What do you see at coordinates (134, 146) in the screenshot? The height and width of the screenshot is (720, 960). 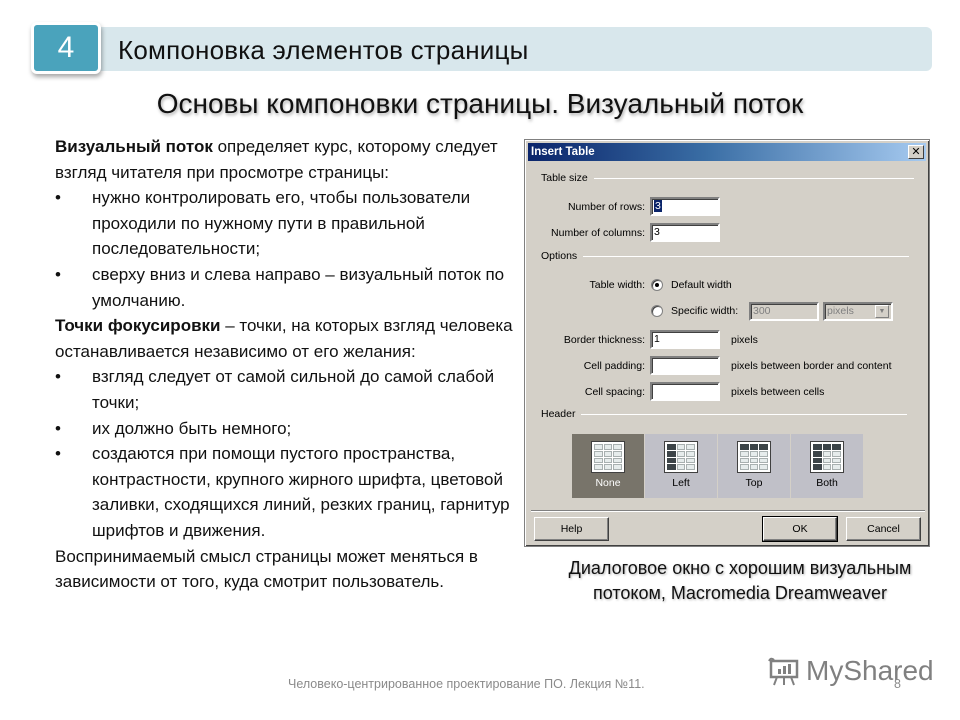 I see `term-visual-flow: Визуальный поток` at bounding box center [134, 146].